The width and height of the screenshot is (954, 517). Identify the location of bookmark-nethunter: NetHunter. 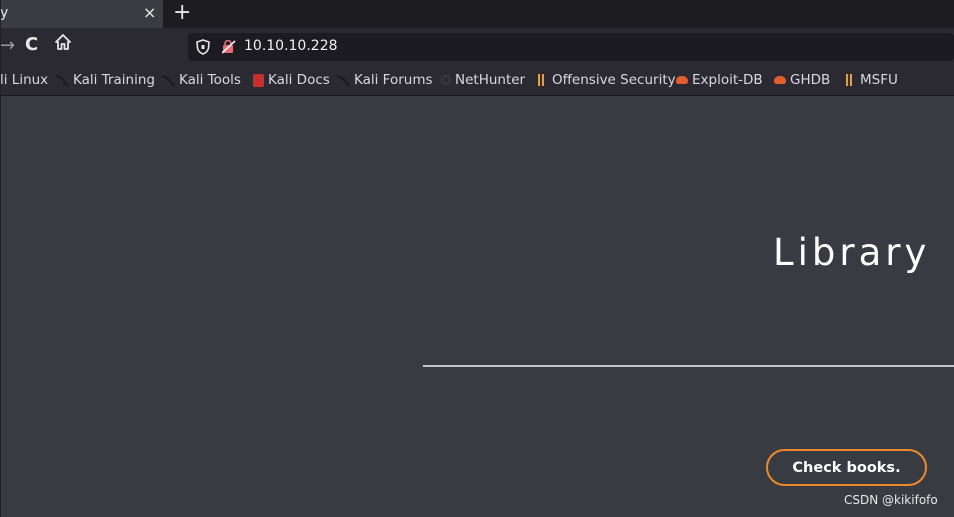
(483, 80).